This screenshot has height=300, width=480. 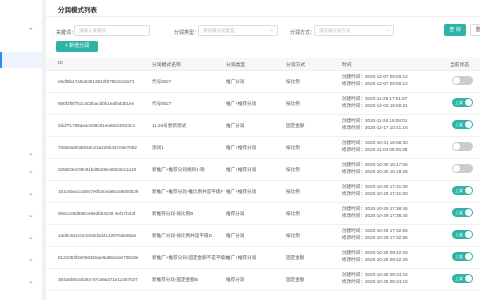 I want to click on created-time: 创建时间：2020-11-26 15:08:01, so click(x=375, y=120).